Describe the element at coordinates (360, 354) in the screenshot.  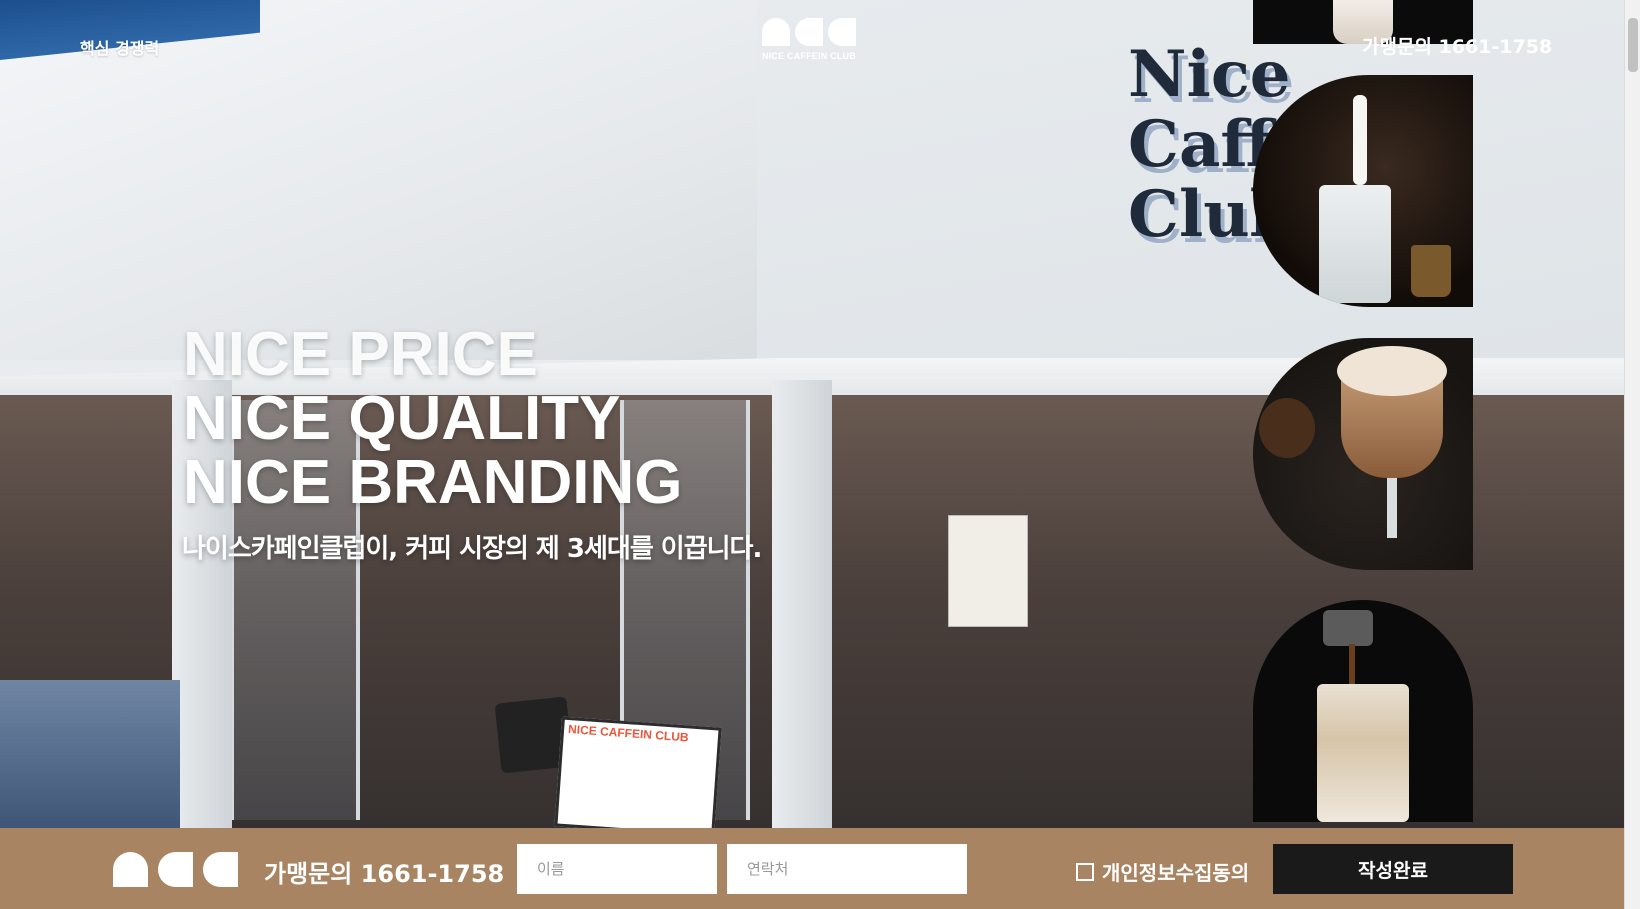
I see `headline-line: NICE PRICE` at that location.